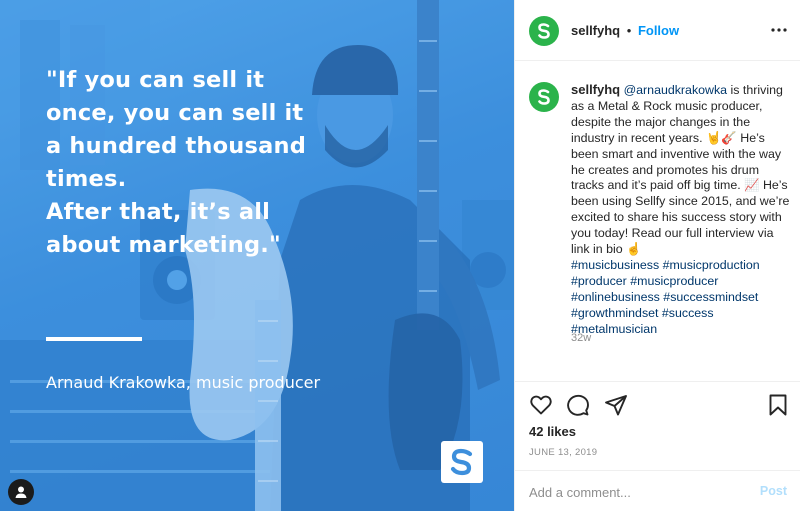 This screenshot has width=800, height=511. I want to click on hashtag-line: #metalmusician, so click(683, 330).